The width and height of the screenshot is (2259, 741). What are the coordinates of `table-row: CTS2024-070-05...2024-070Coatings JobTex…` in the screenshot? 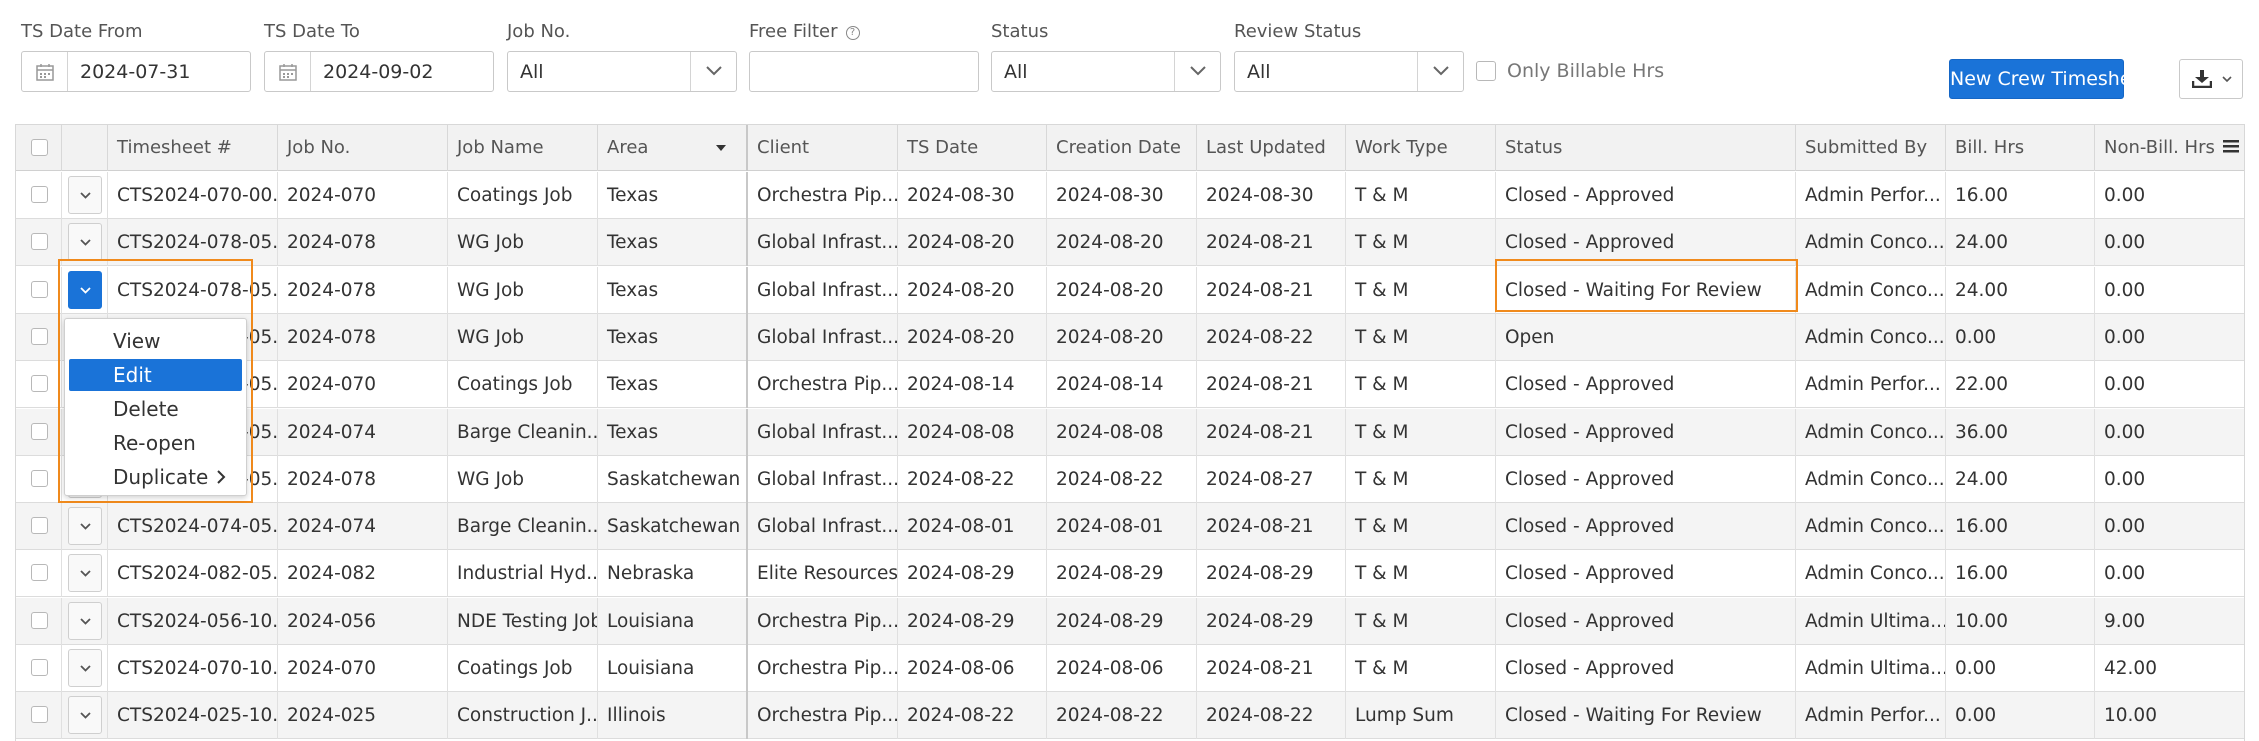 It's located at (1130, 385).